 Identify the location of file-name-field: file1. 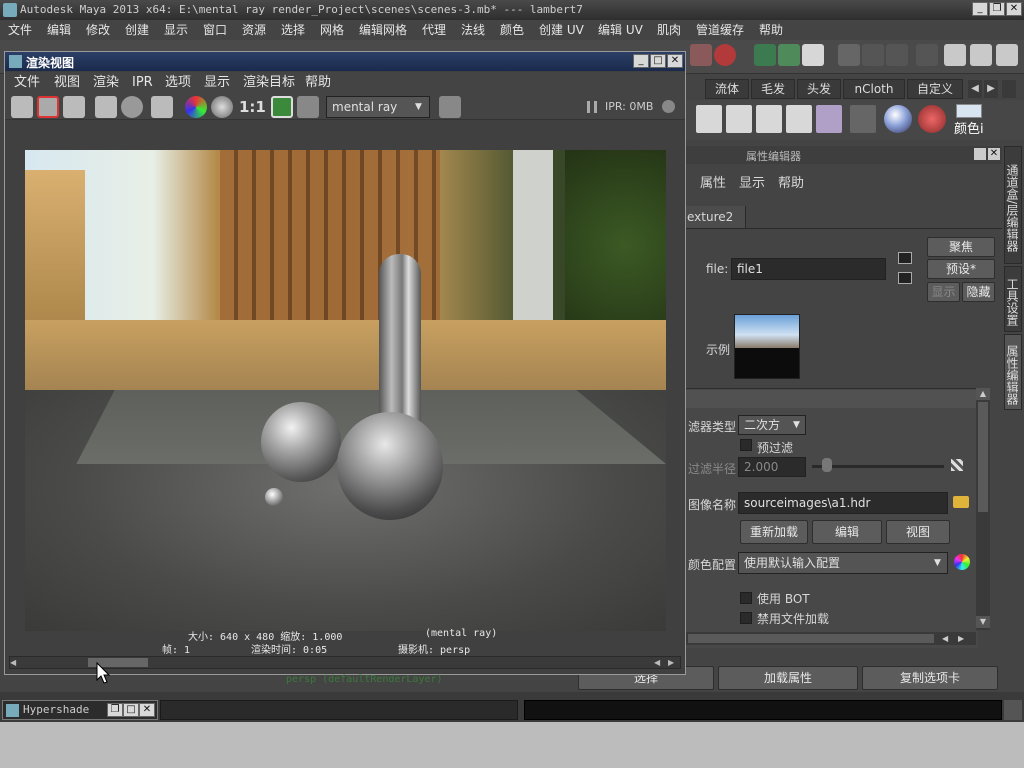
(808, 269).